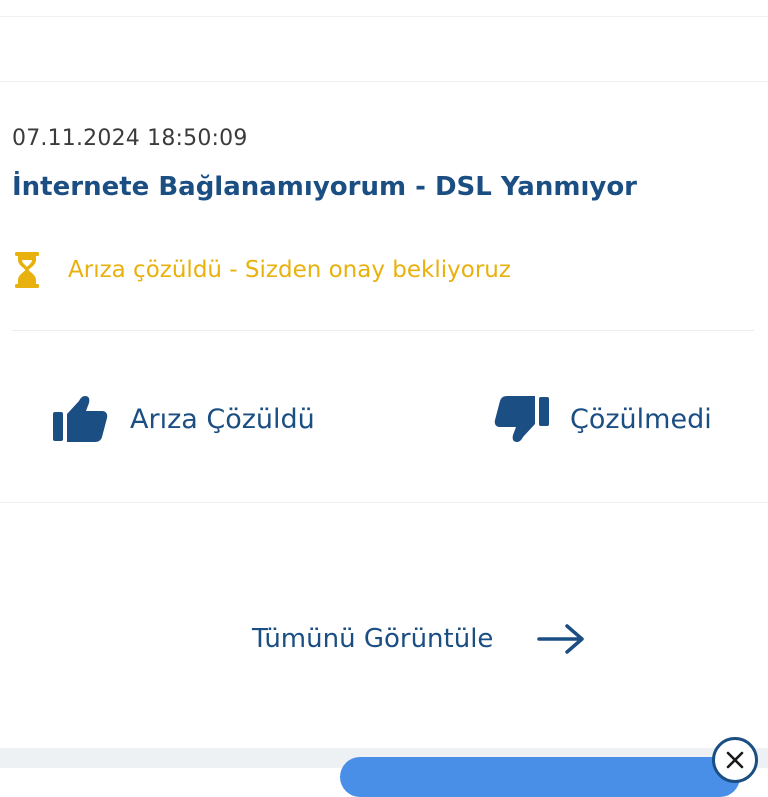  I want to click on status-text: Arıza çözüldü - Sizden onay bekliyoruz, so click(289, 270).